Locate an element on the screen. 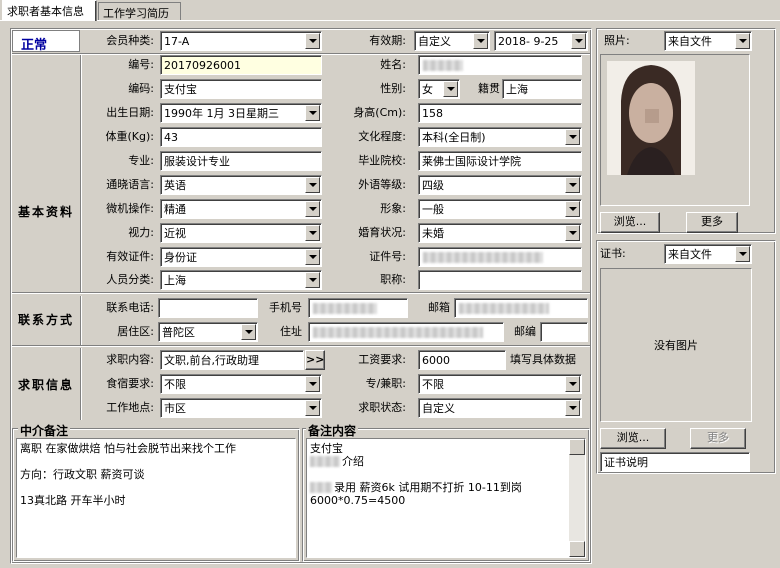 The width and height of the screenshot is (780, 568). name-input is located at coordinates (500, 65).